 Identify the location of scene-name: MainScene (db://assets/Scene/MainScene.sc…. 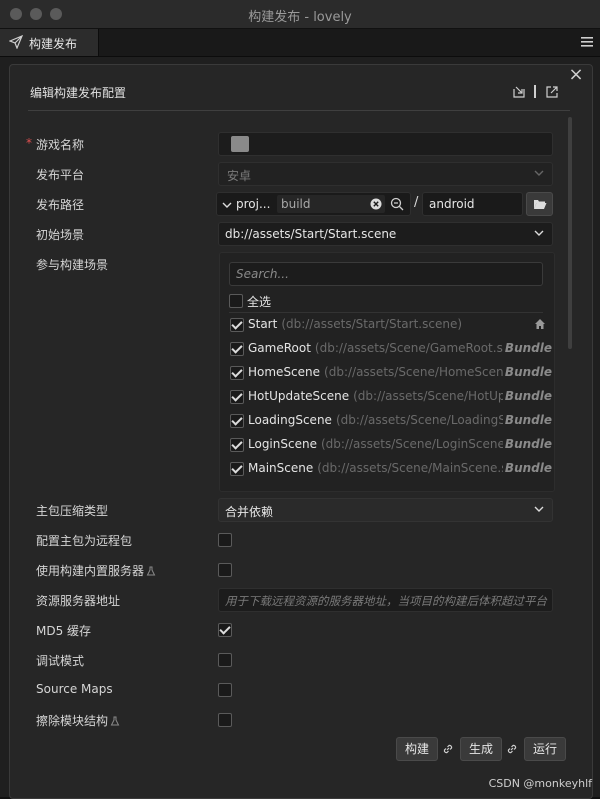
(394, 468).